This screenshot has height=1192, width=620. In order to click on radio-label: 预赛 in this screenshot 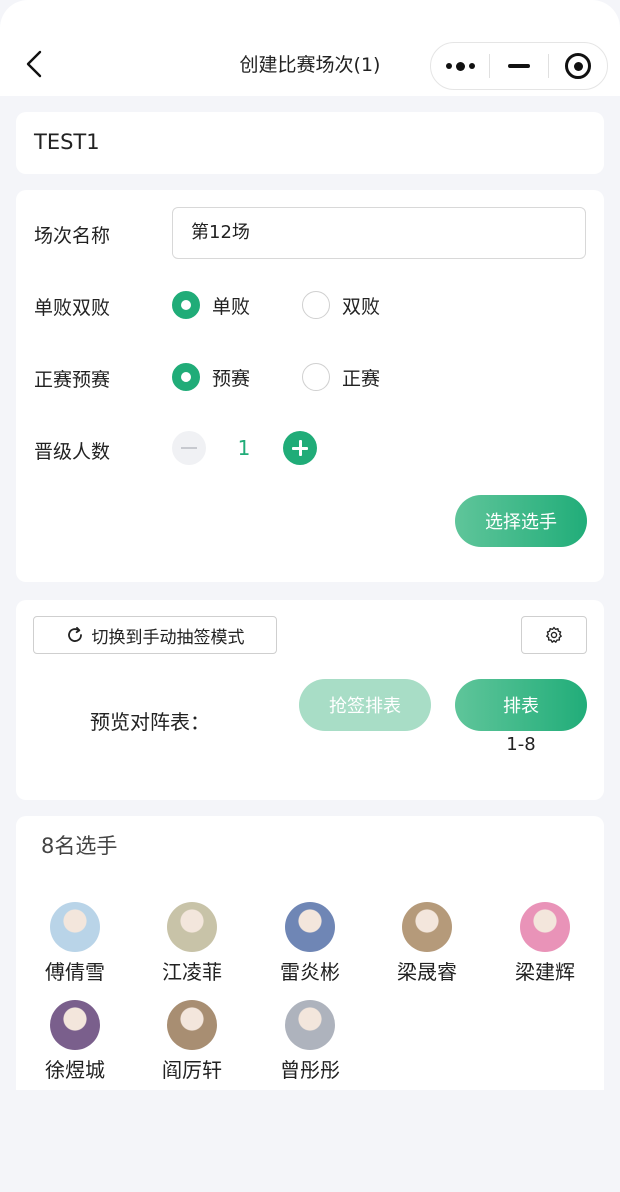, I will do `click(231, 378)`.